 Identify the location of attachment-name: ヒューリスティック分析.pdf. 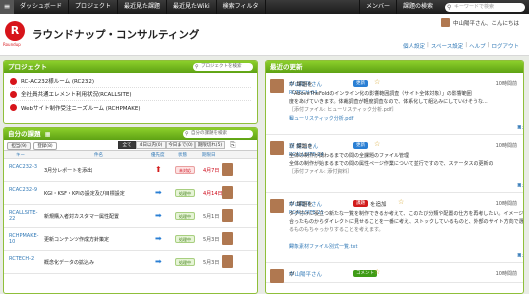
(321, 119).